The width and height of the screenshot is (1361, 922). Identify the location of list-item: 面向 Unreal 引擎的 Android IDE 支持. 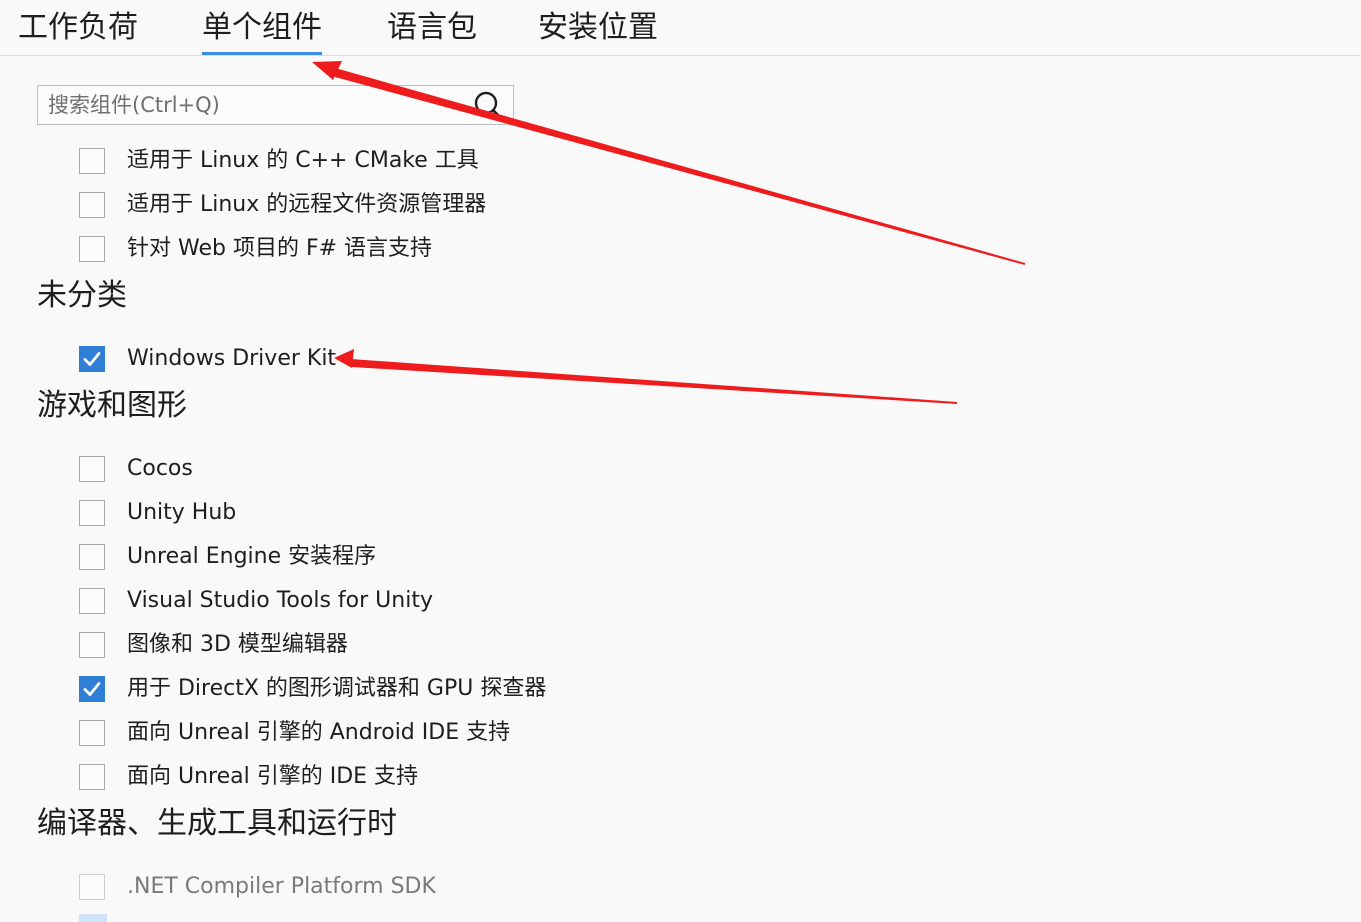
(294, 733).